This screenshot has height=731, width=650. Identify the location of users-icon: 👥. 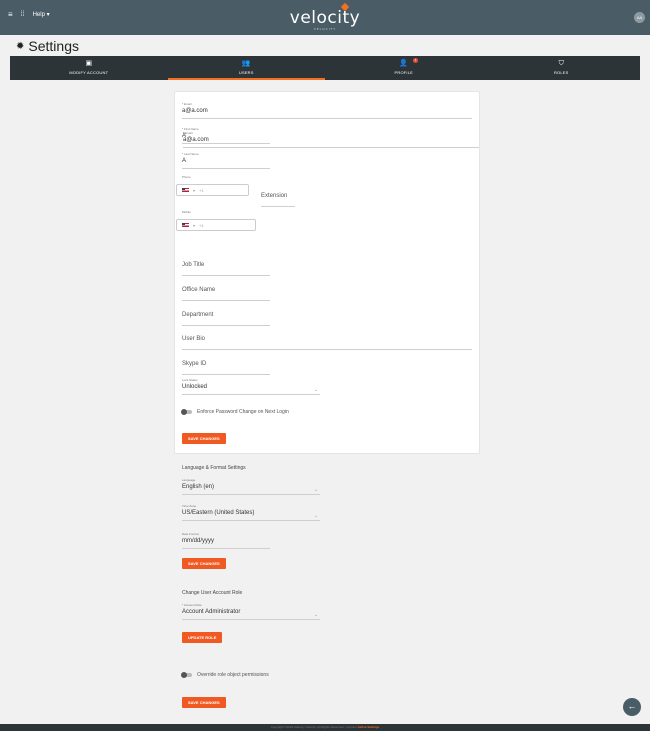
(246, 63).